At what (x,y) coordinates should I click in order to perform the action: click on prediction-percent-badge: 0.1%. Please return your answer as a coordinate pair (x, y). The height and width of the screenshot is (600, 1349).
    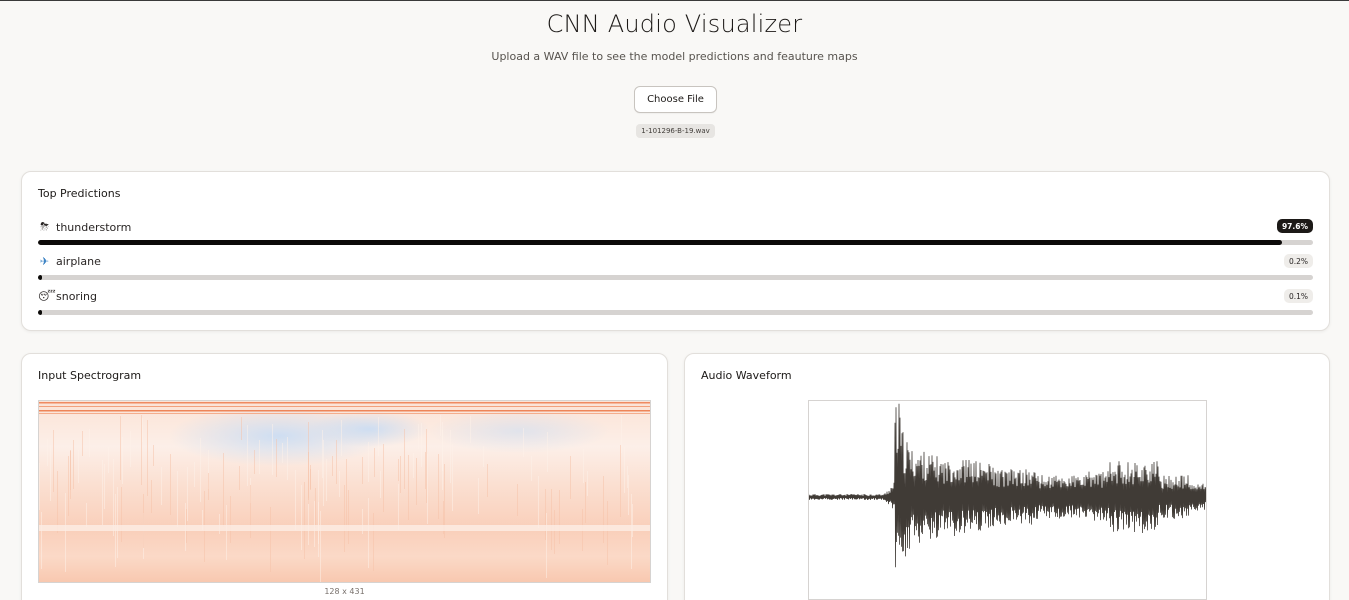
    Looking at the image, I should click on (1298, 296).